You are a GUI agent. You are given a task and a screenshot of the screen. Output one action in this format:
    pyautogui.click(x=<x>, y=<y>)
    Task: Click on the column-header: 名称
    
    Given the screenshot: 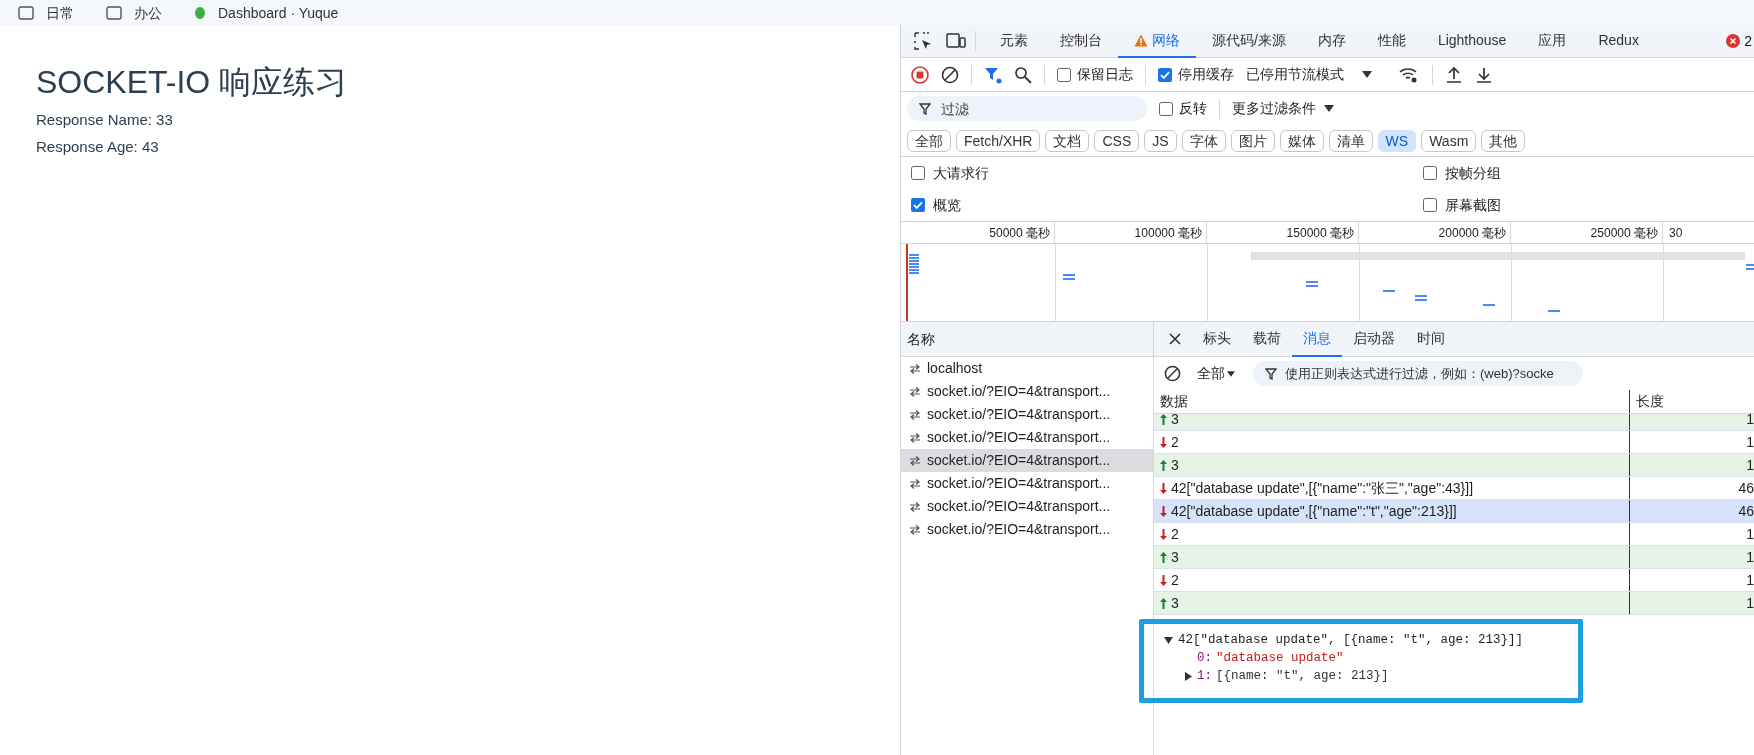 What is the action you would take?
    pyautogui.click(x=1027, y=339)
    